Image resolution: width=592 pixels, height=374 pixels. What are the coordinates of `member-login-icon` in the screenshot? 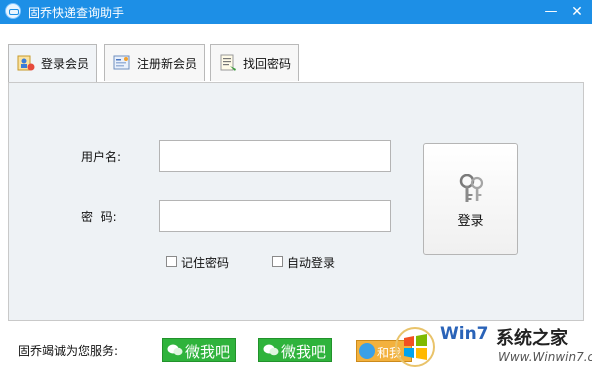 It's located at (26, 63).